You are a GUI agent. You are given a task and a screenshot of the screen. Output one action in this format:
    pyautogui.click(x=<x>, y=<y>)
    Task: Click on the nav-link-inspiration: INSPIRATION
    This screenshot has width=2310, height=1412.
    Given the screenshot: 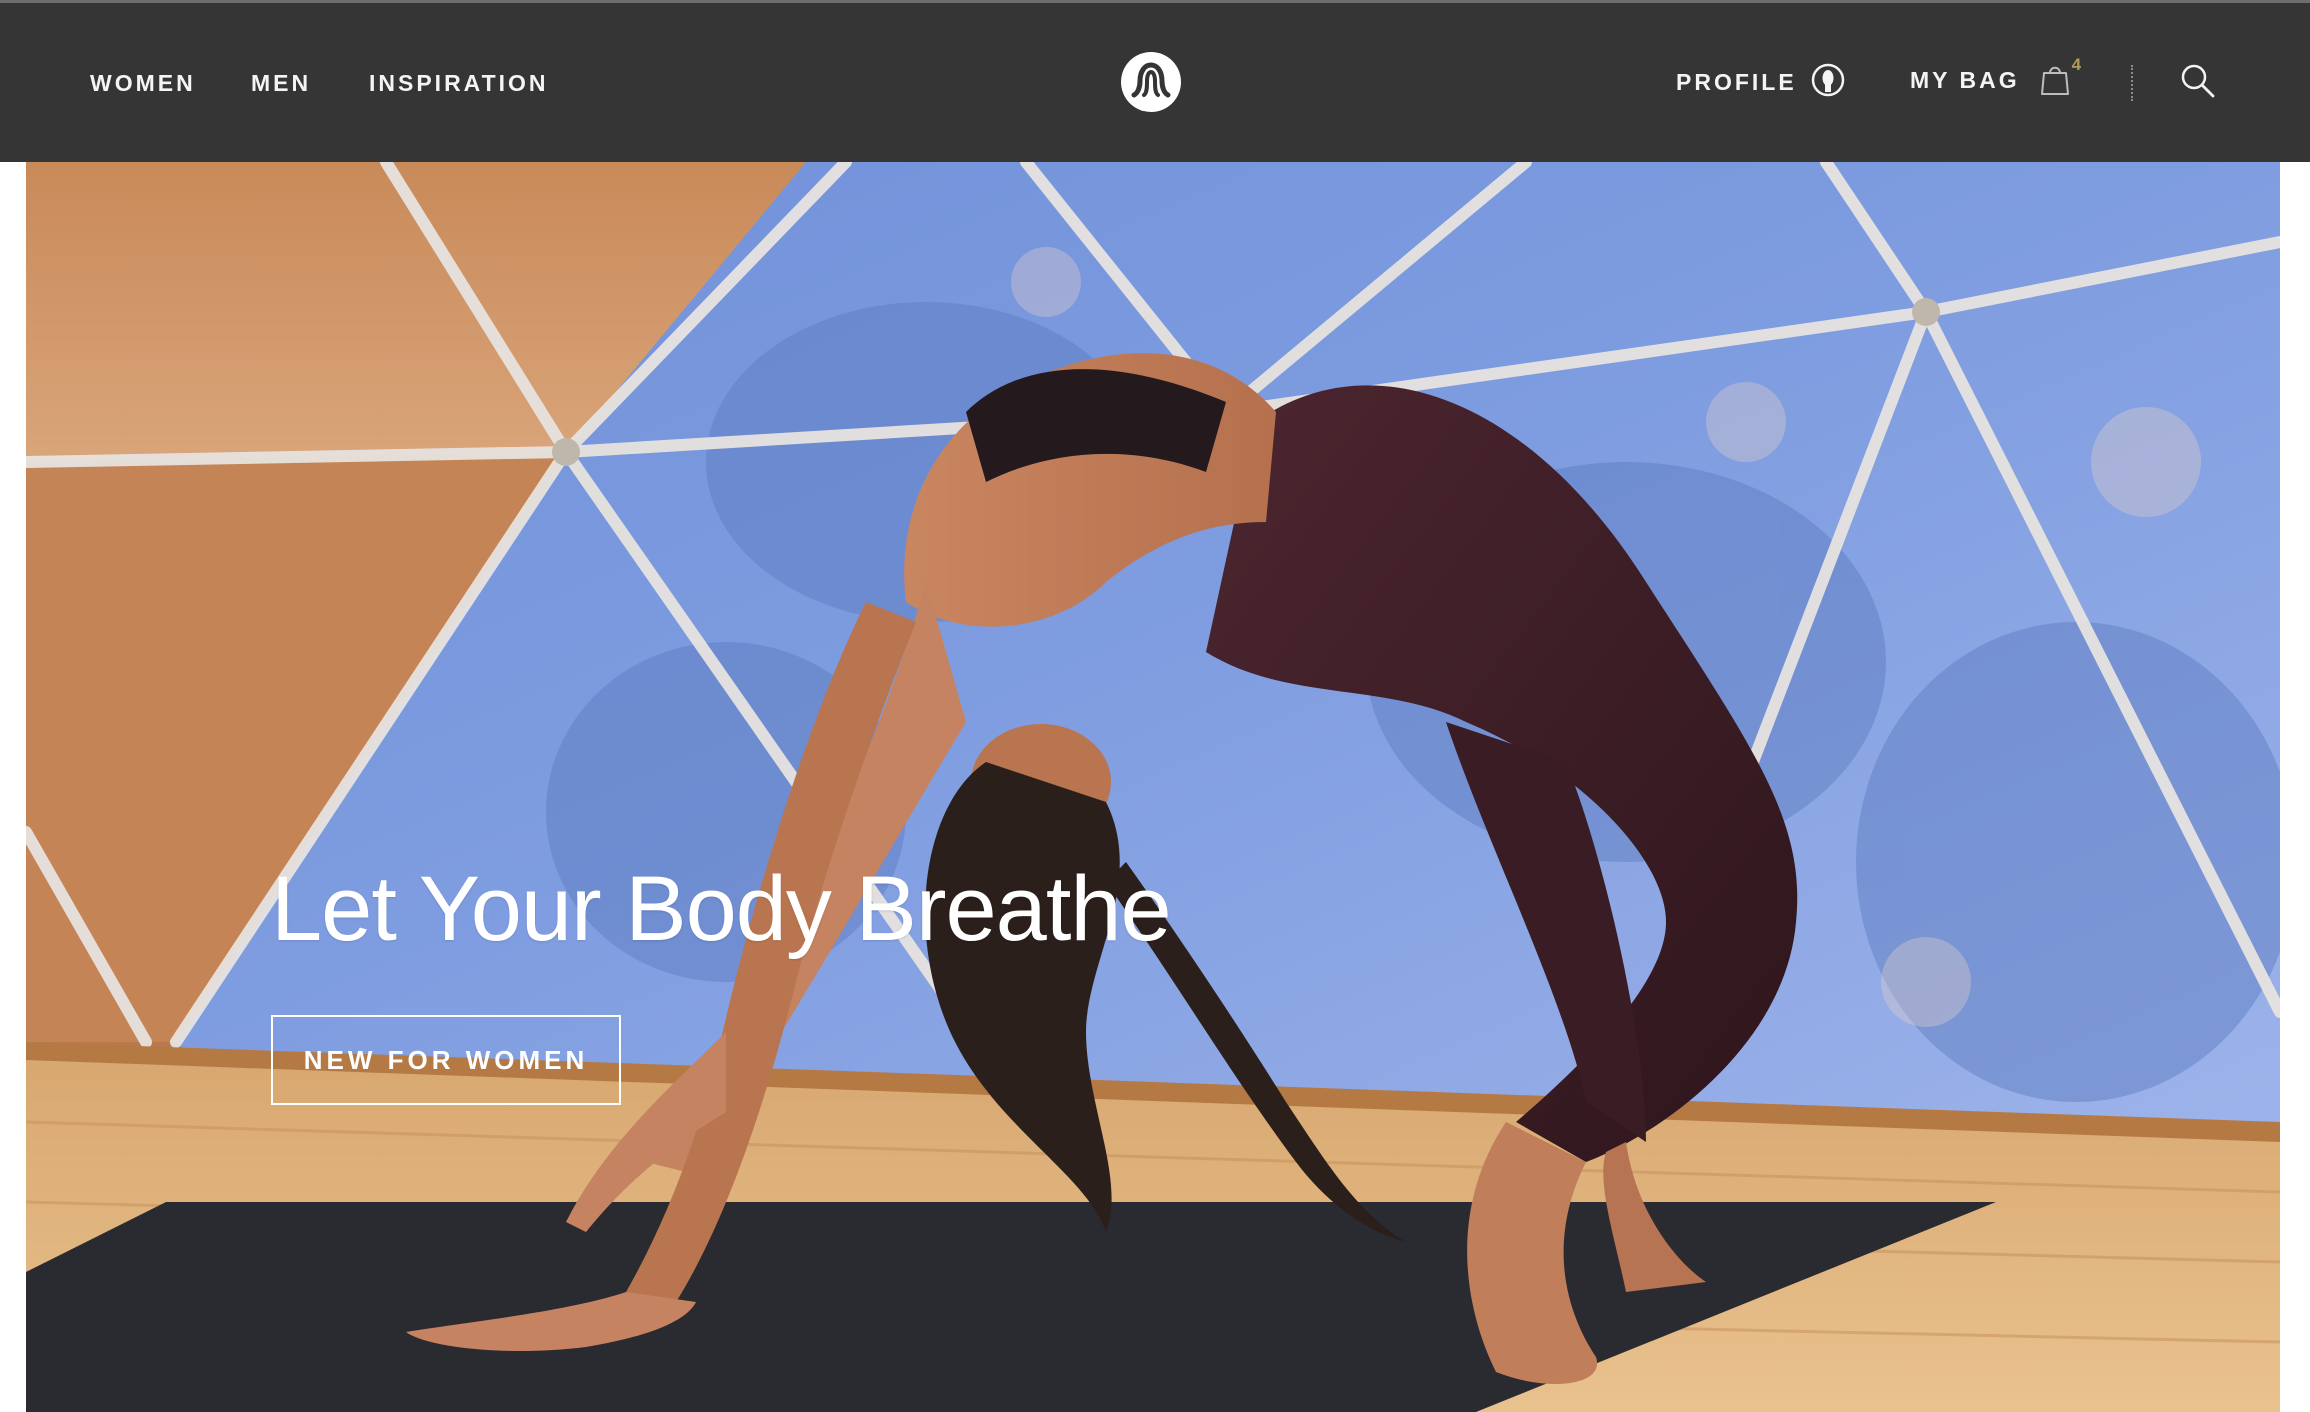 What is the action you would take?
    pyautogui.click(x=459, y=83)
    